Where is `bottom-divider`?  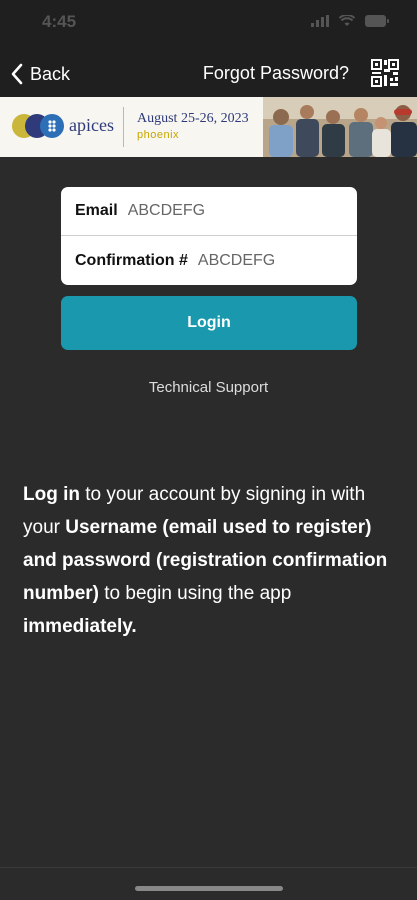 bottom-divider is located at coordinates (208, 867).